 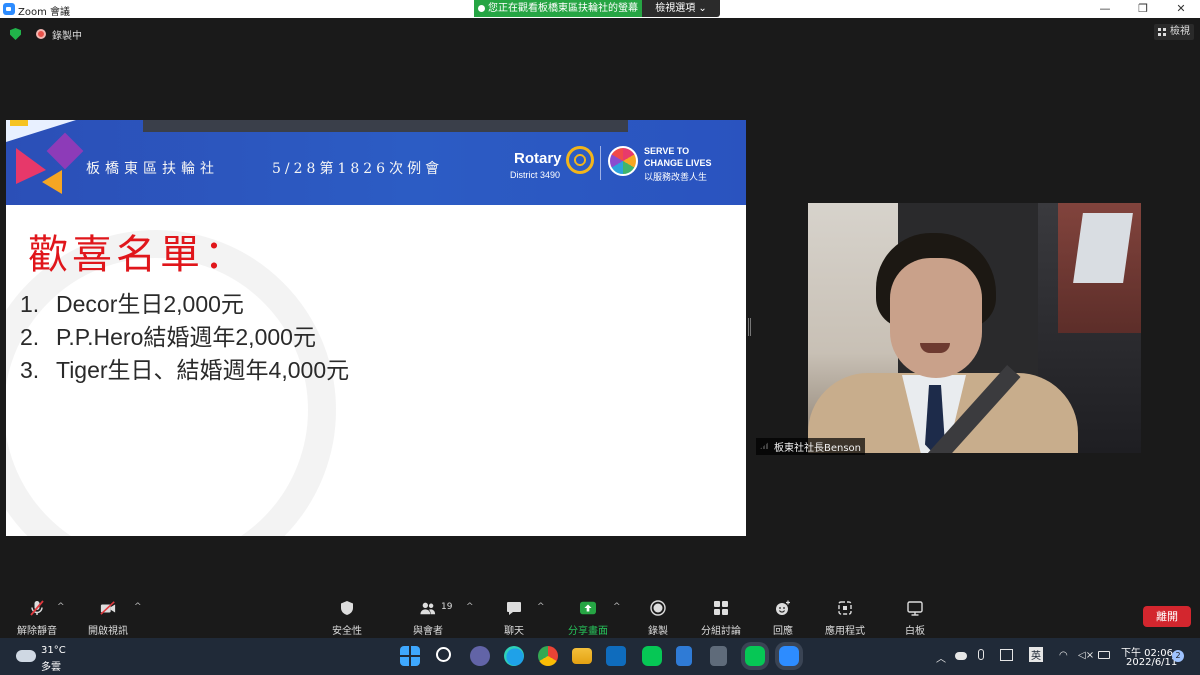 What do you see at coordinates (721, 631) in the screenshot?
I see `breakout-rooms-label: 分組討論` at bounding box center [721, 631].